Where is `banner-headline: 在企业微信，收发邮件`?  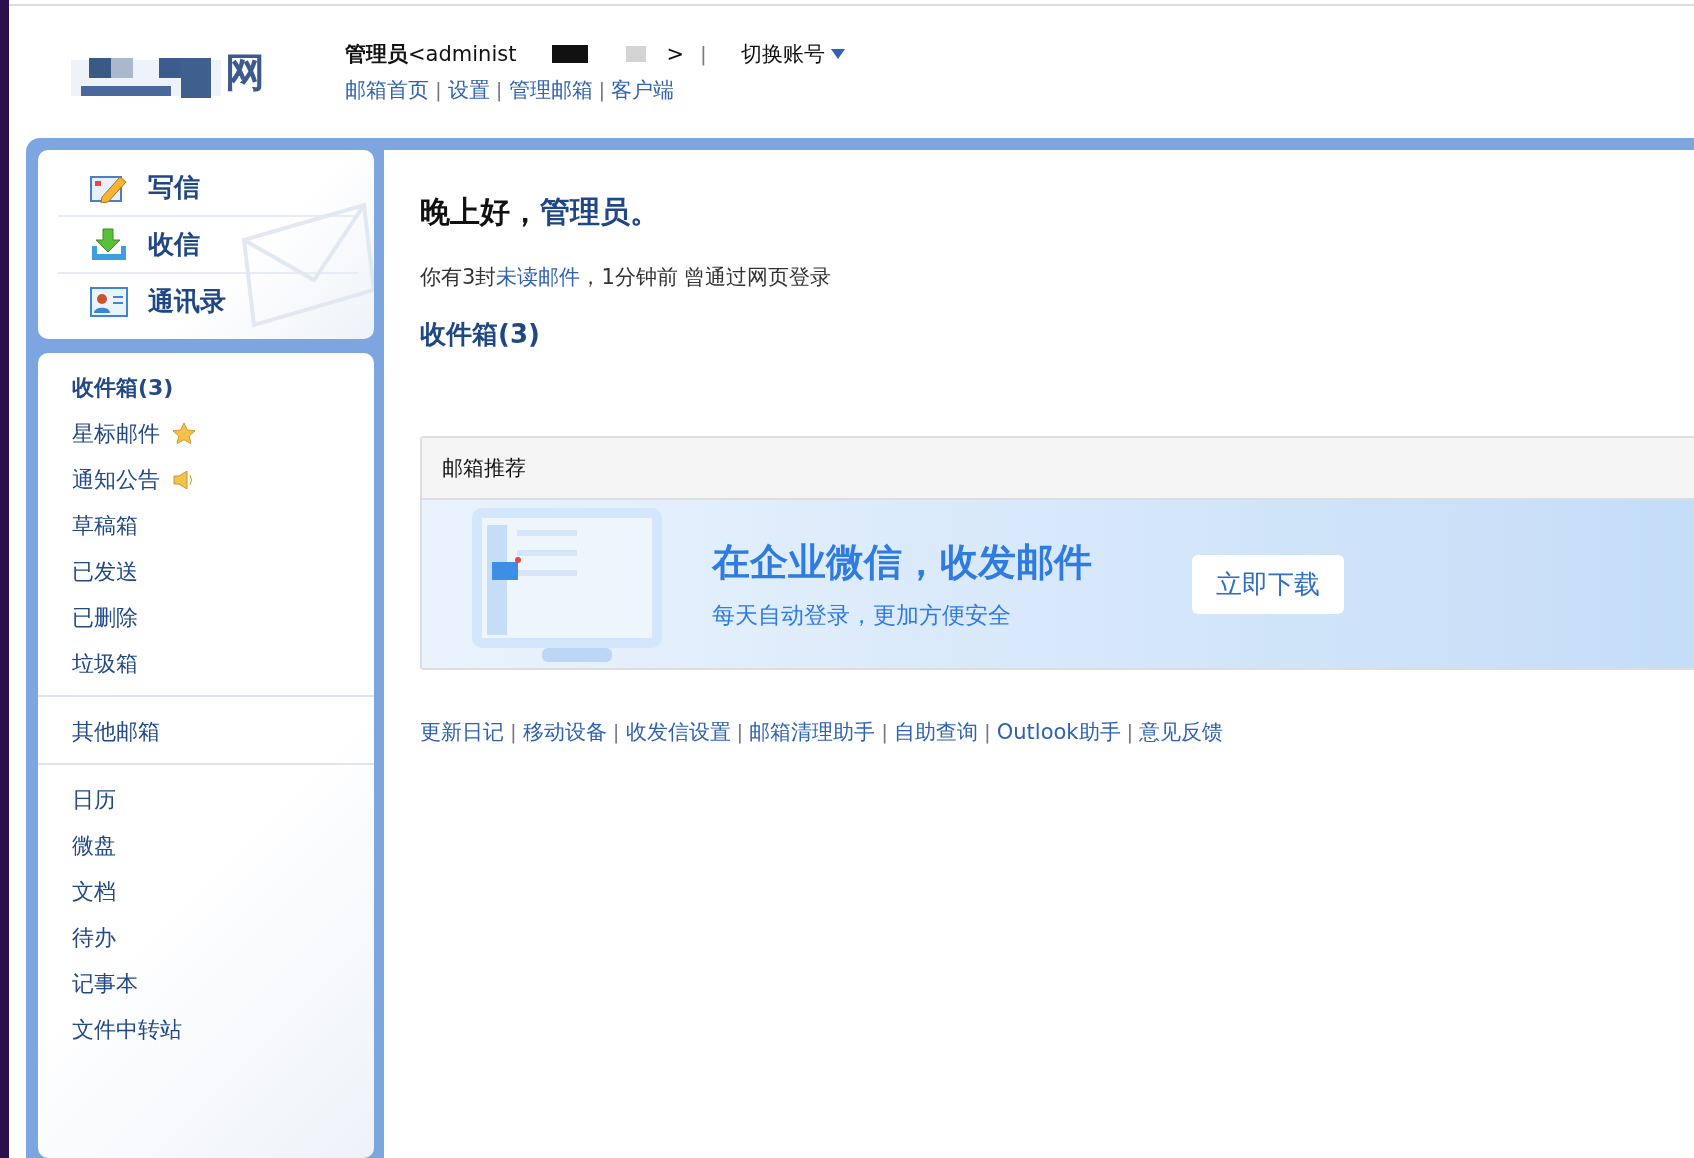 banner-headline: 在企业微信，收发邮件 is located at coordinates (902, 562).